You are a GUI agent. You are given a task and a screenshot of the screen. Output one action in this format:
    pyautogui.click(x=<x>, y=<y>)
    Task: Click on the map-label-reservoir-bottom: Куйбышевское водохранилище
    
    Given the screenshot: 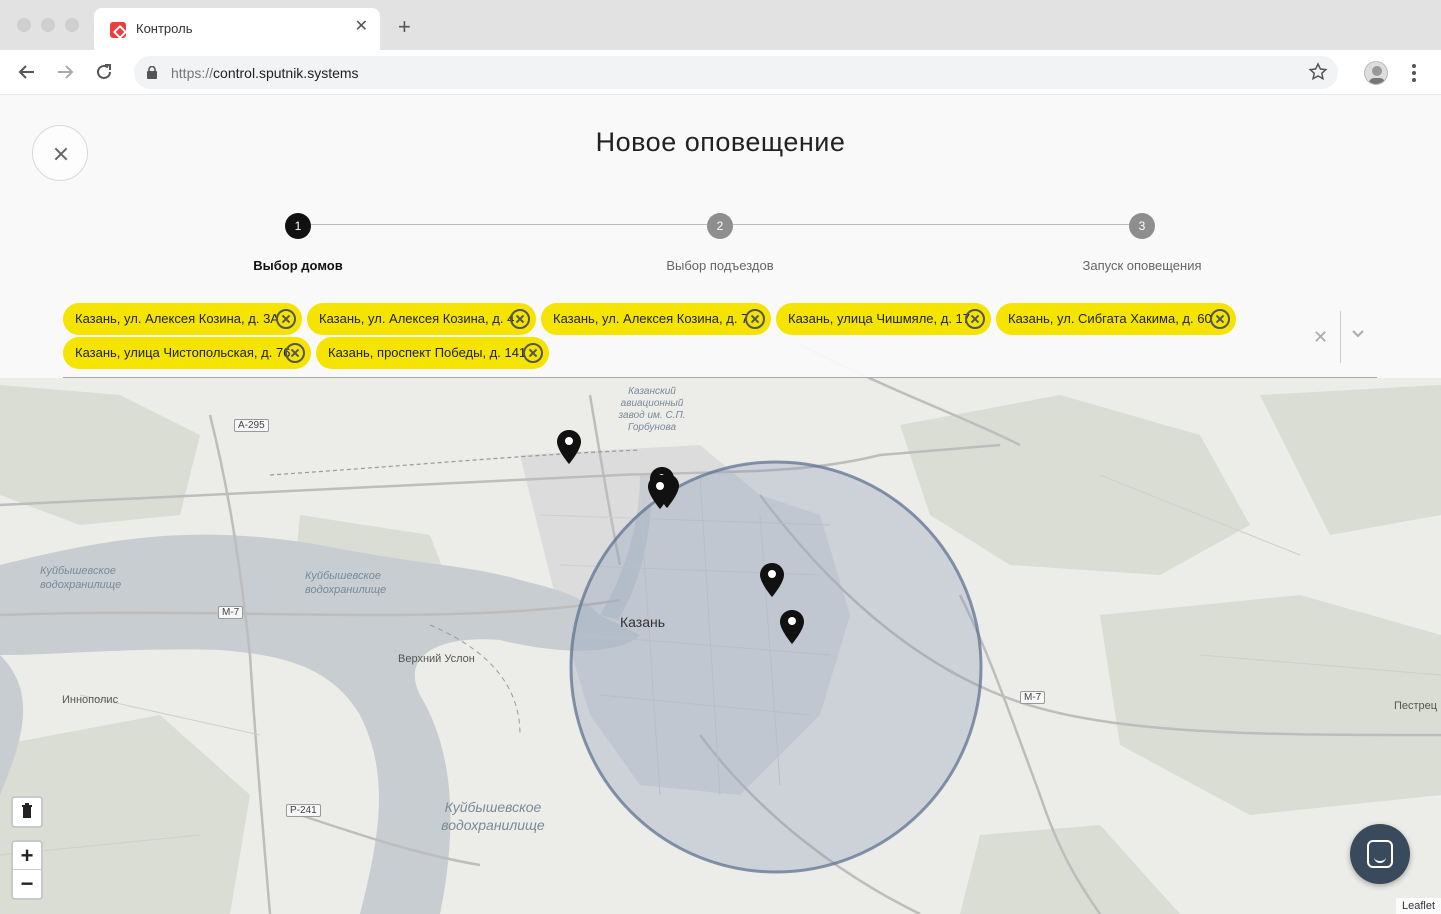 What is the action you would take?
    pyautogui.click(x=493, y=816)
    